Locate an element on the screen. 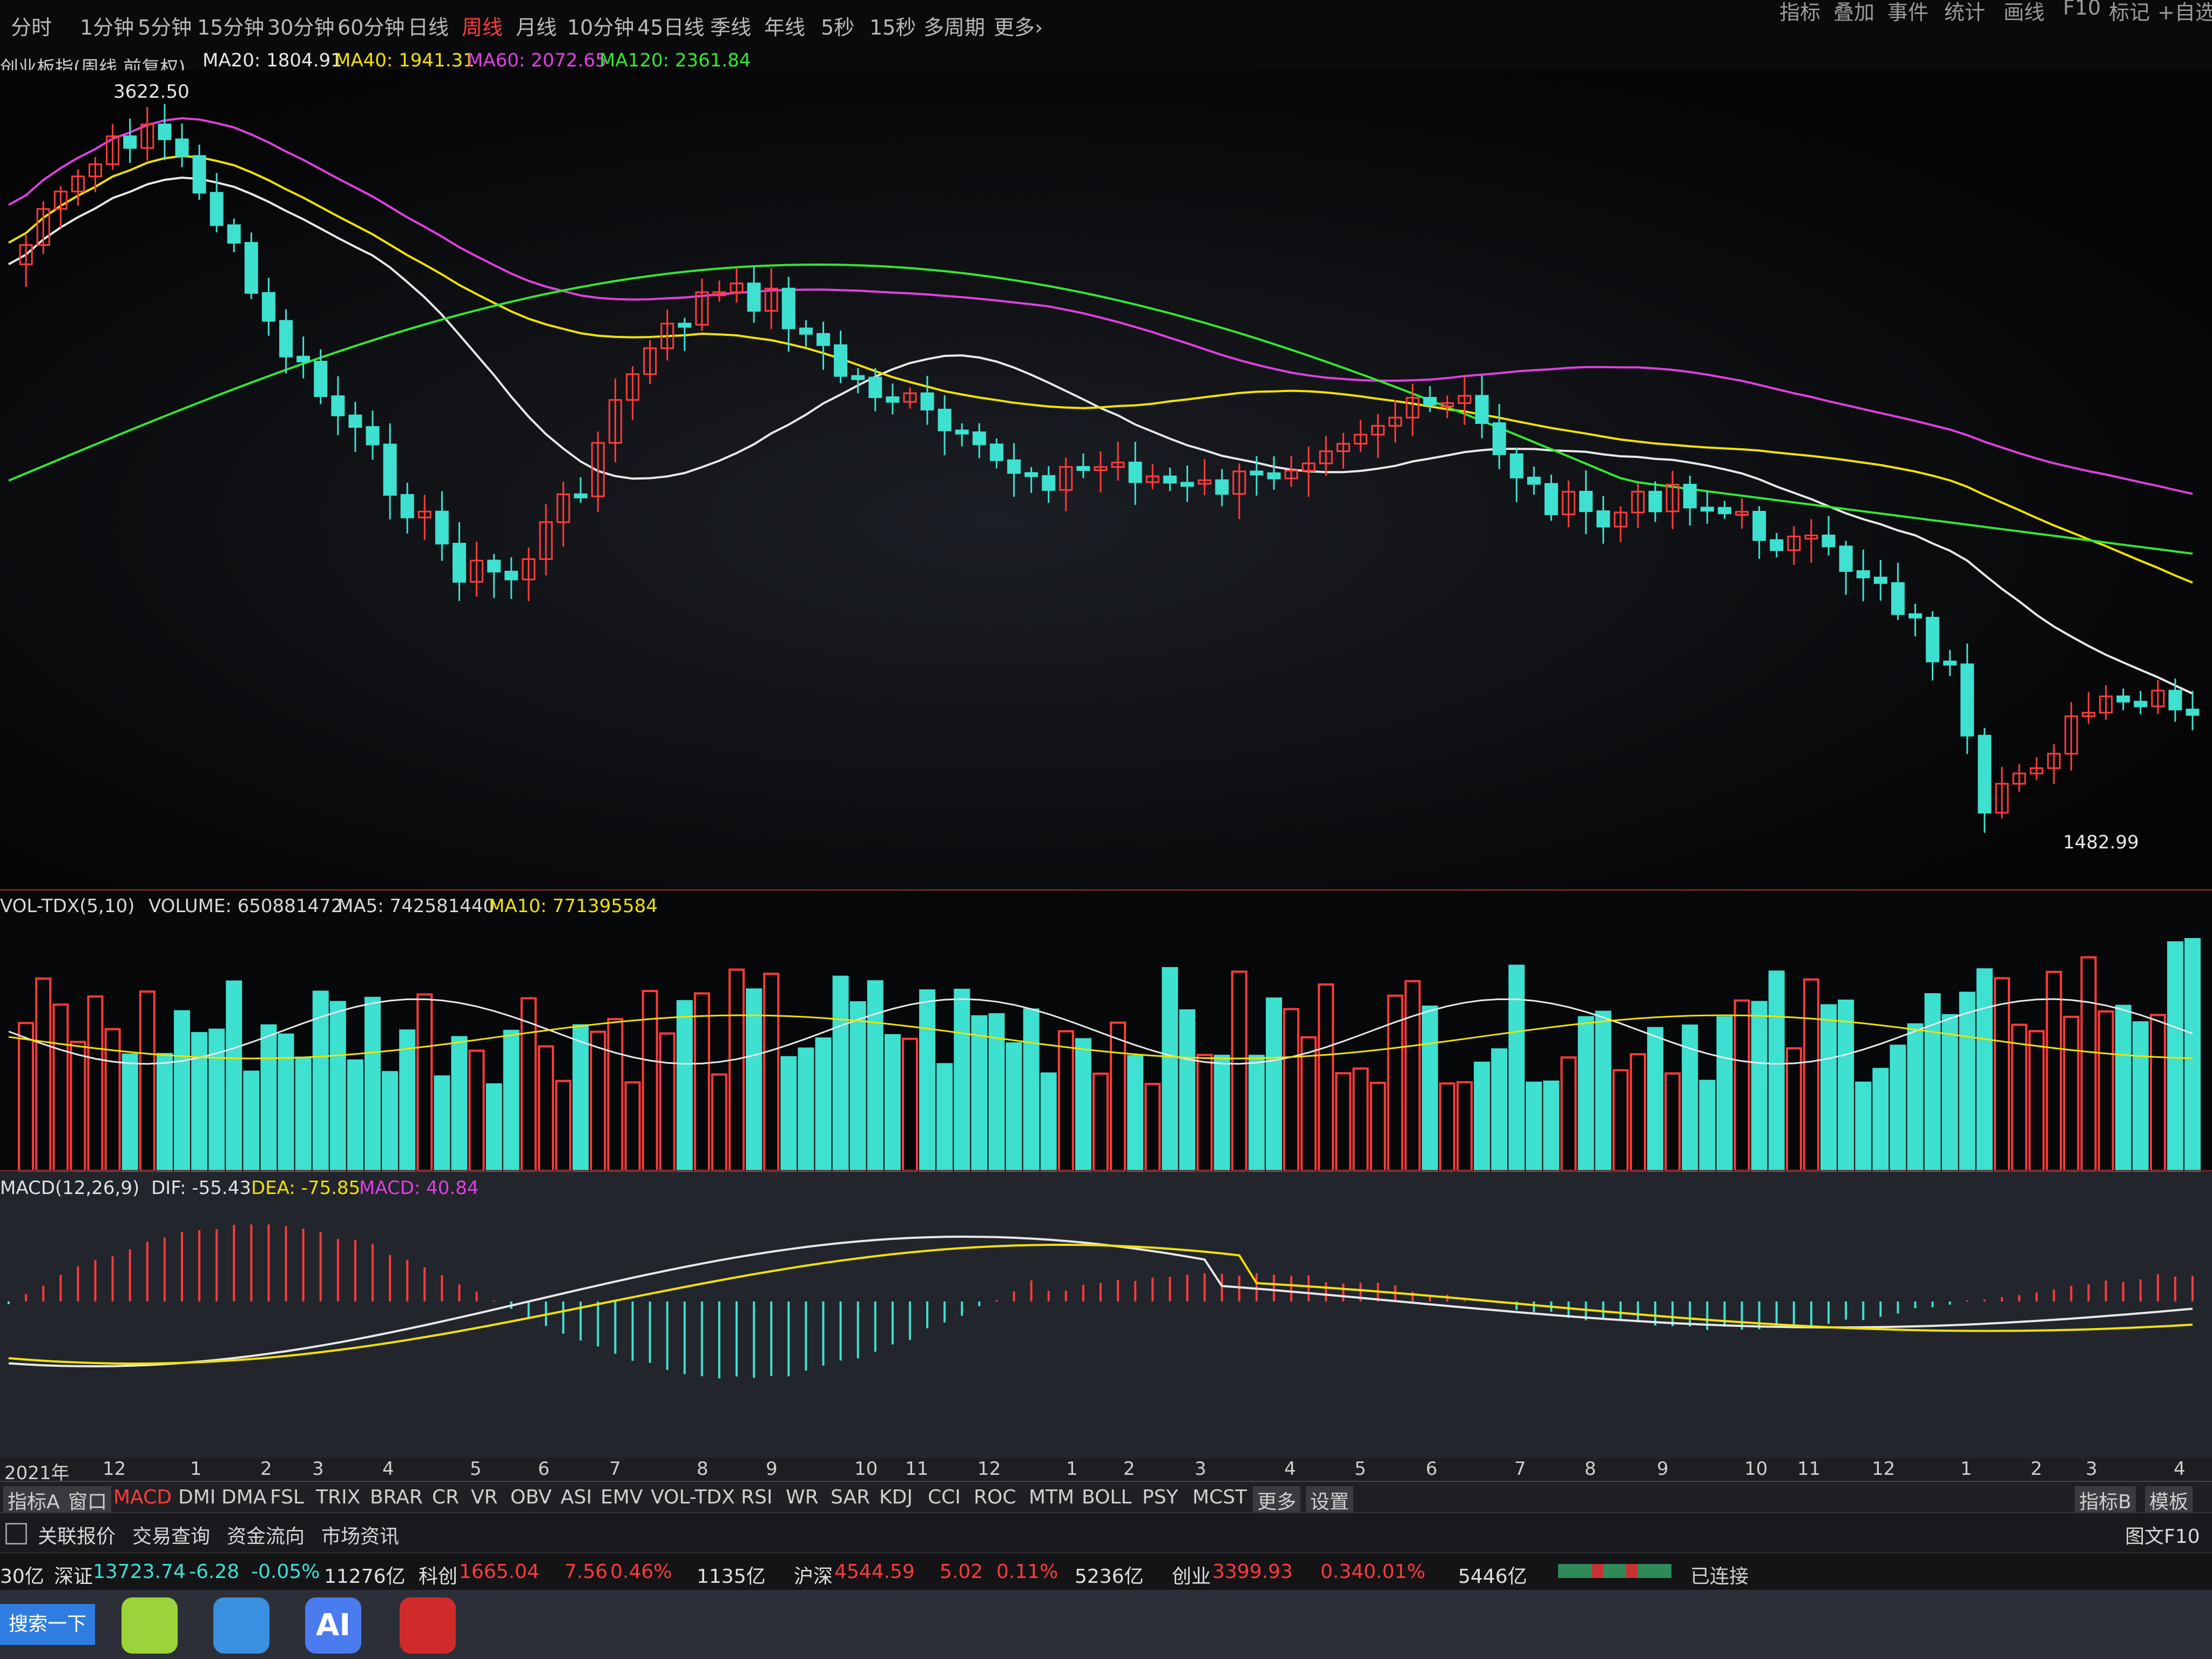 The height and width of the screenshot is (1659, 2212). tab-indicator-a: 指标A is located at coordinates (33, 1500).